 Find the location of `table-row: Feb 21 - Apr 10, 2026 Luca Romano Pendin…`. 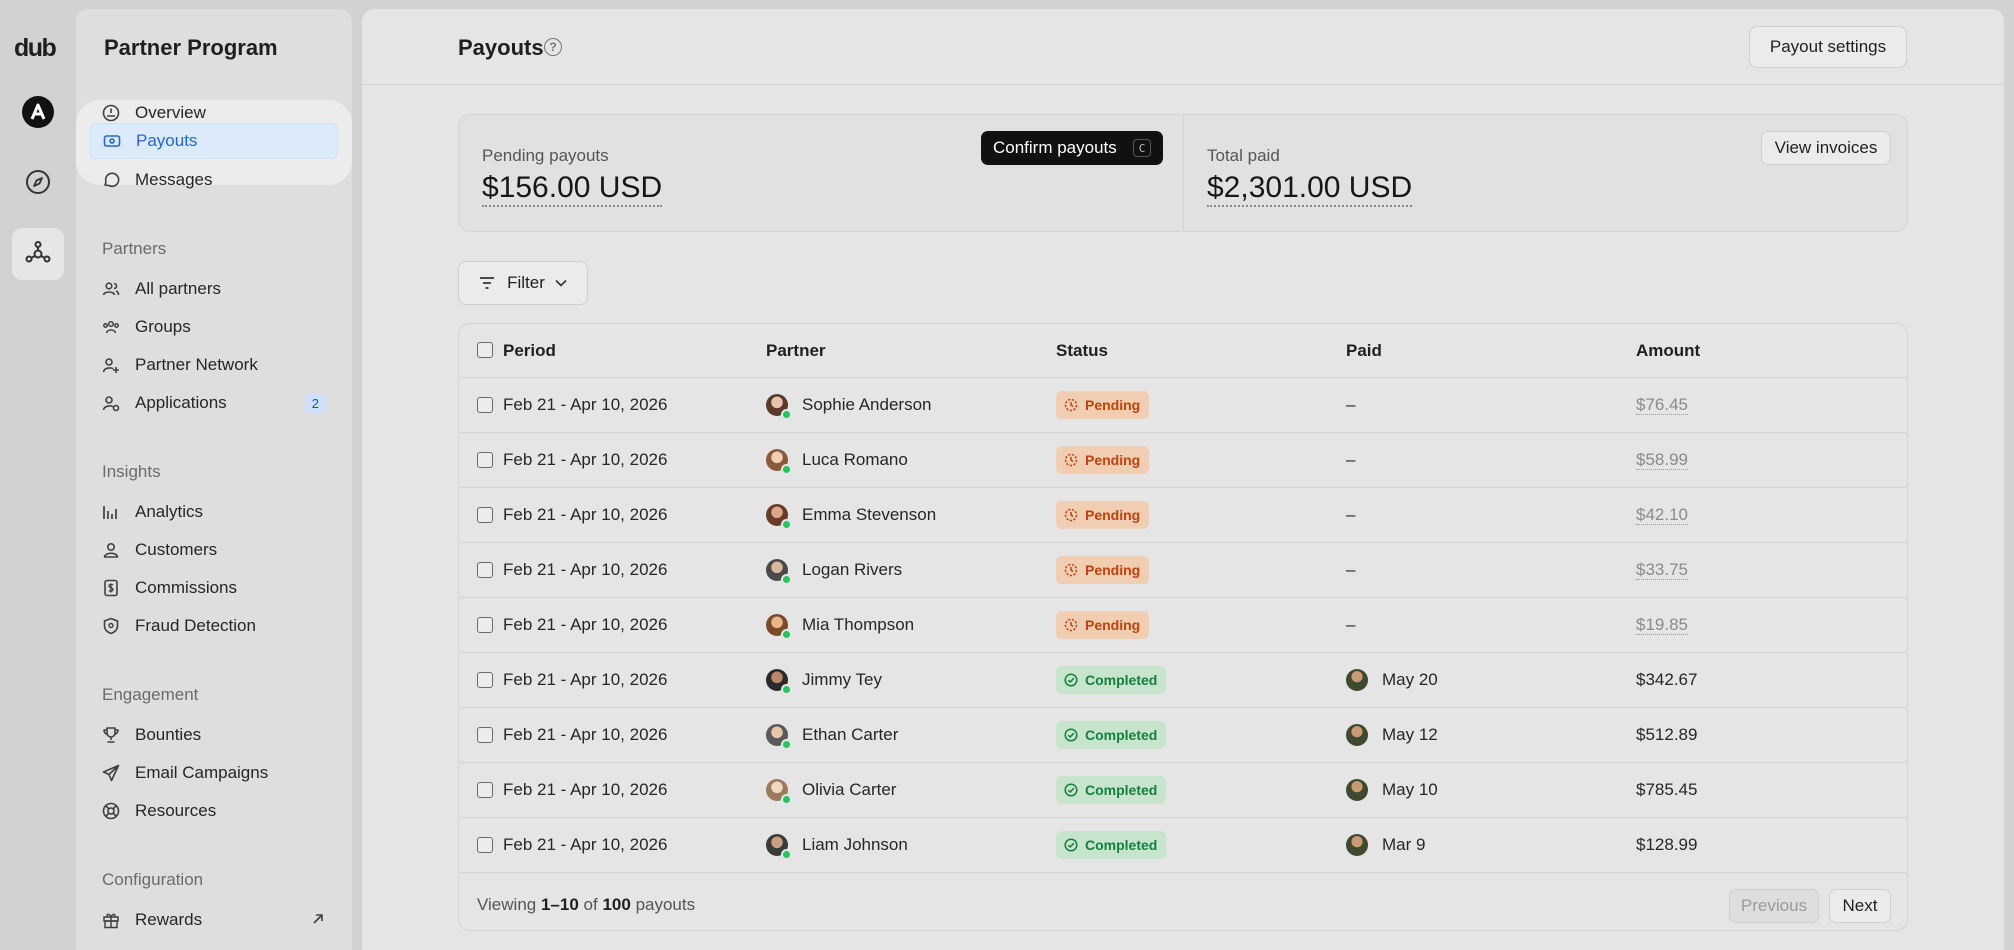

table-row: Feb 21 - Apr 10, 2026 Luca Romano Pendin… is located at coordinates (1183, 460).